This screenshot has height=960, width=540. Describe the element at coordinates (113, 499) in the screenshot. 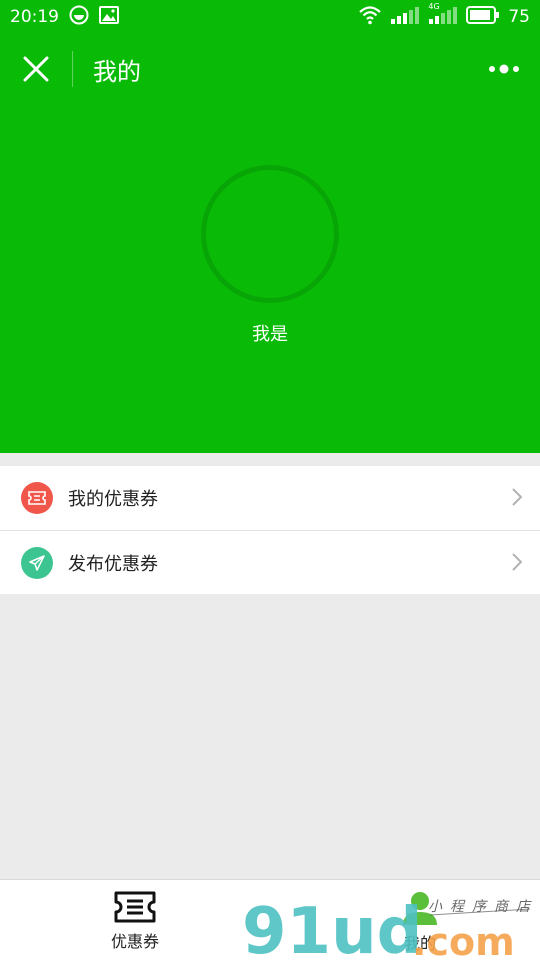

I see `menu-item-label: 我的优惠券` at that location.